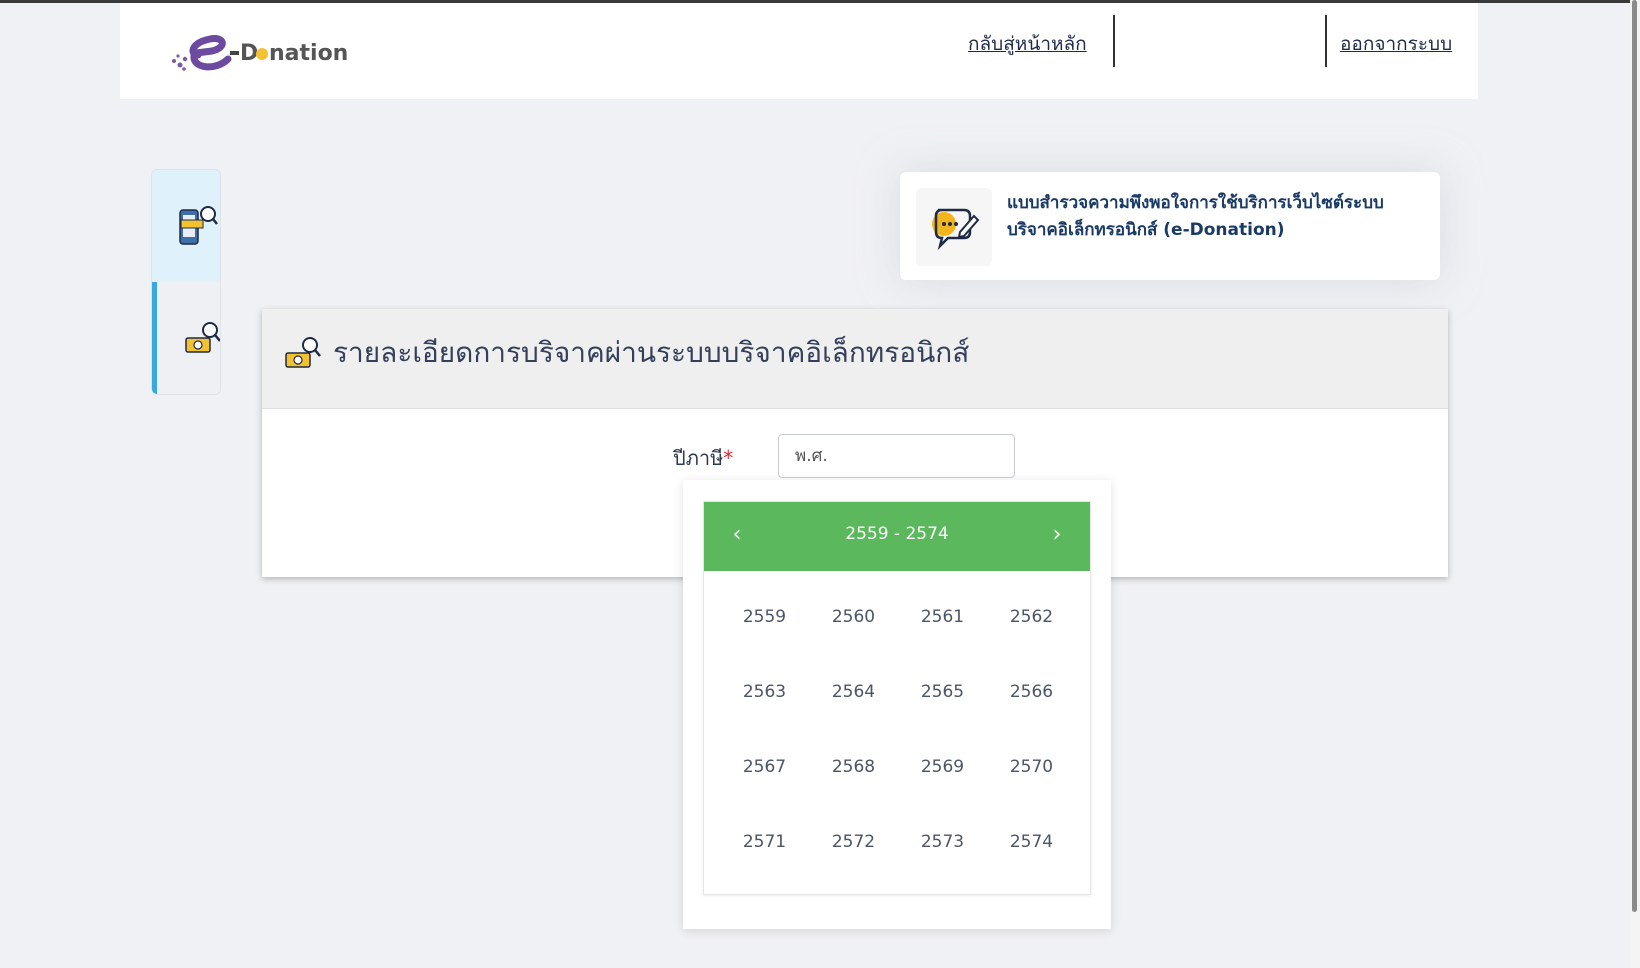  I want to click on year-option: 2559, so click(764, 617).